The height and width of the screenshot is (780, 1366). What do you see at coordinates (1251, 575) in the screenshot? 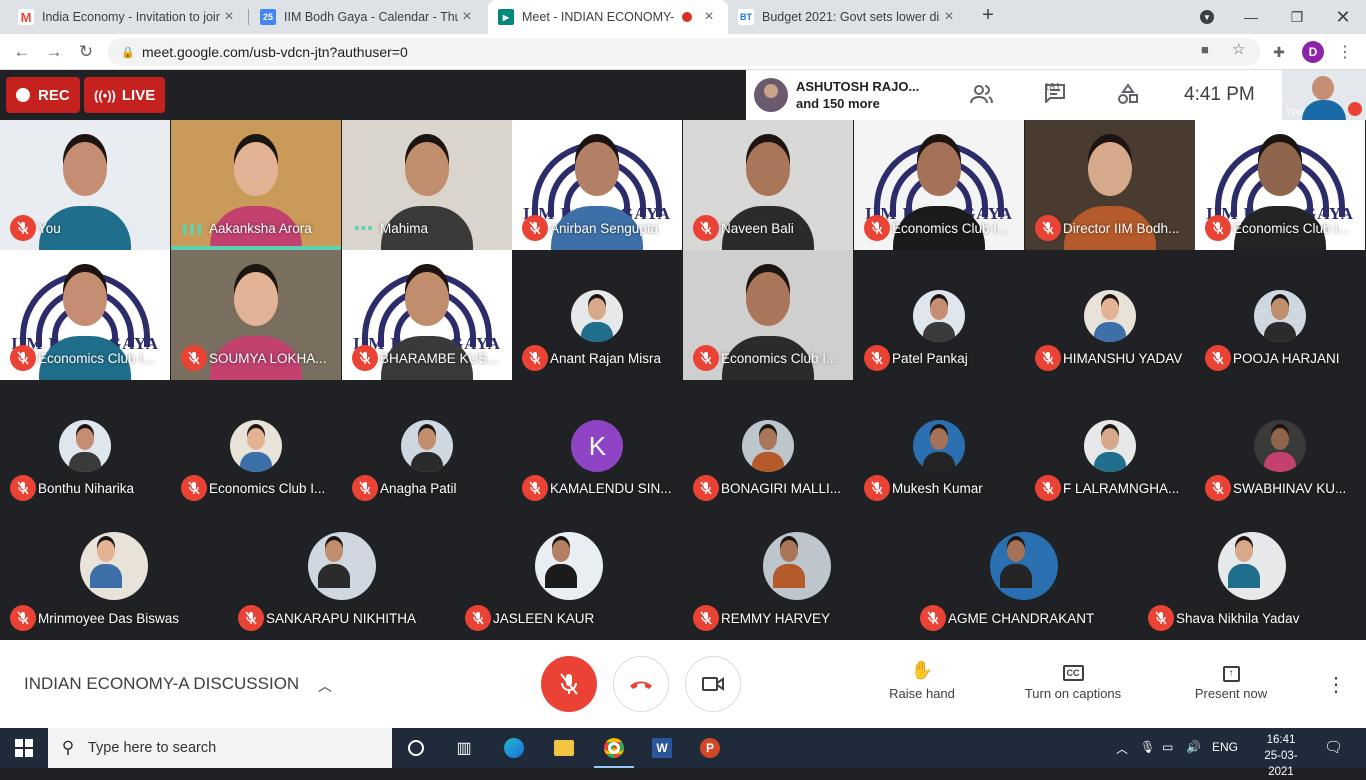
I see `participant-tile: Shava Nikhila Yadav` at bounding box center [1251, 575].